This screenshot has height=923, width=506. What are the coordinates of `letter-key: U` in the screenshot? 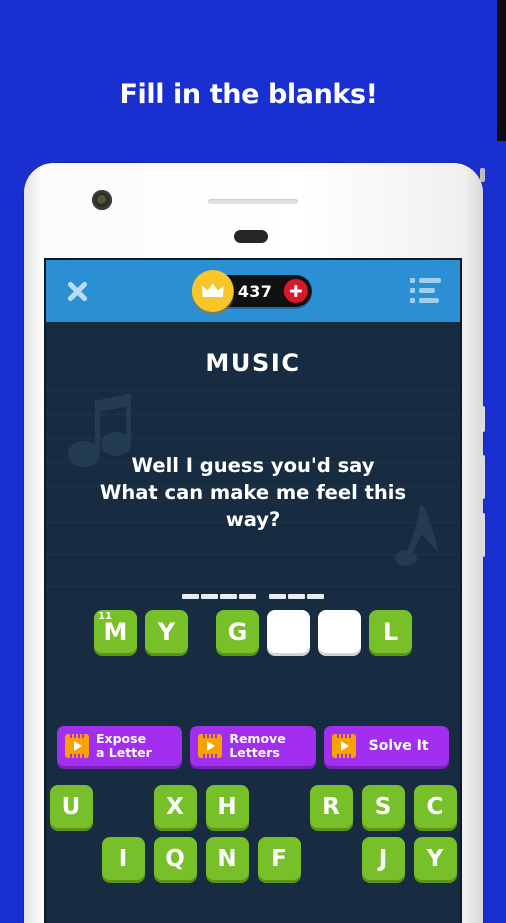 It's located at (71, 806).